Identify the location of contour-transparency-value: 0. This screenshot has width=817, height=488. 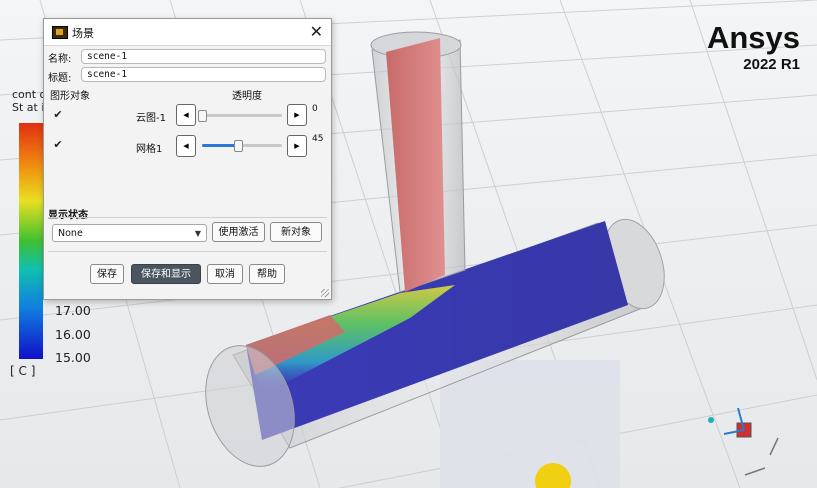
(315, 109).